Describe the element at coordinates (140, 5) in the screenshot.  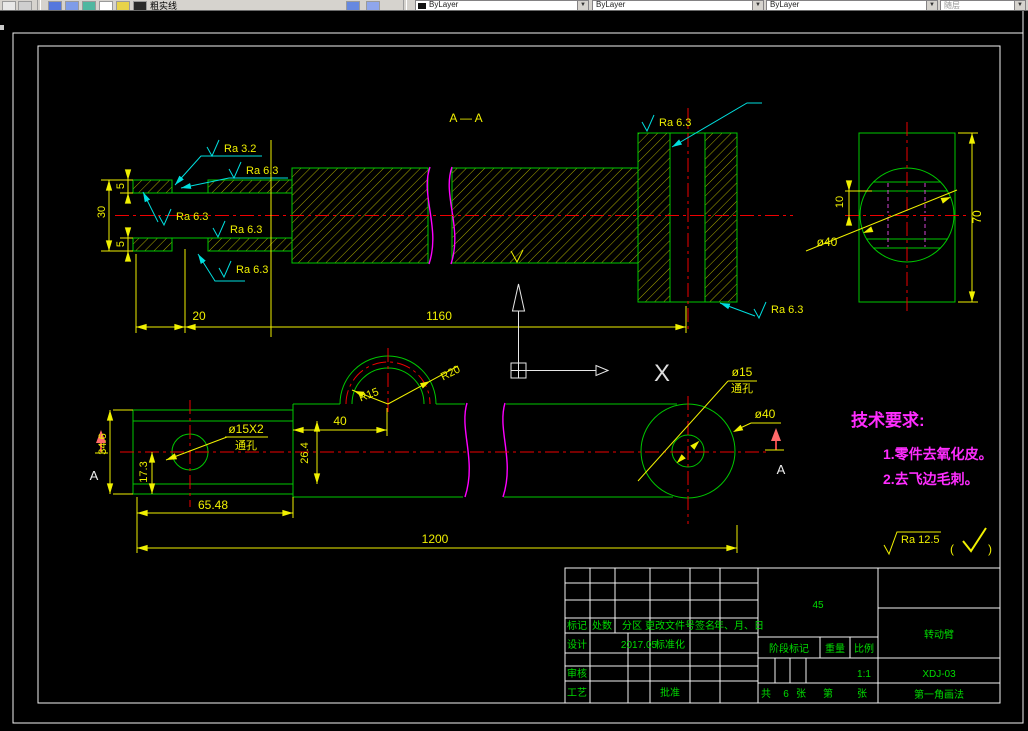
I see `layer-color-swatch` at that location.